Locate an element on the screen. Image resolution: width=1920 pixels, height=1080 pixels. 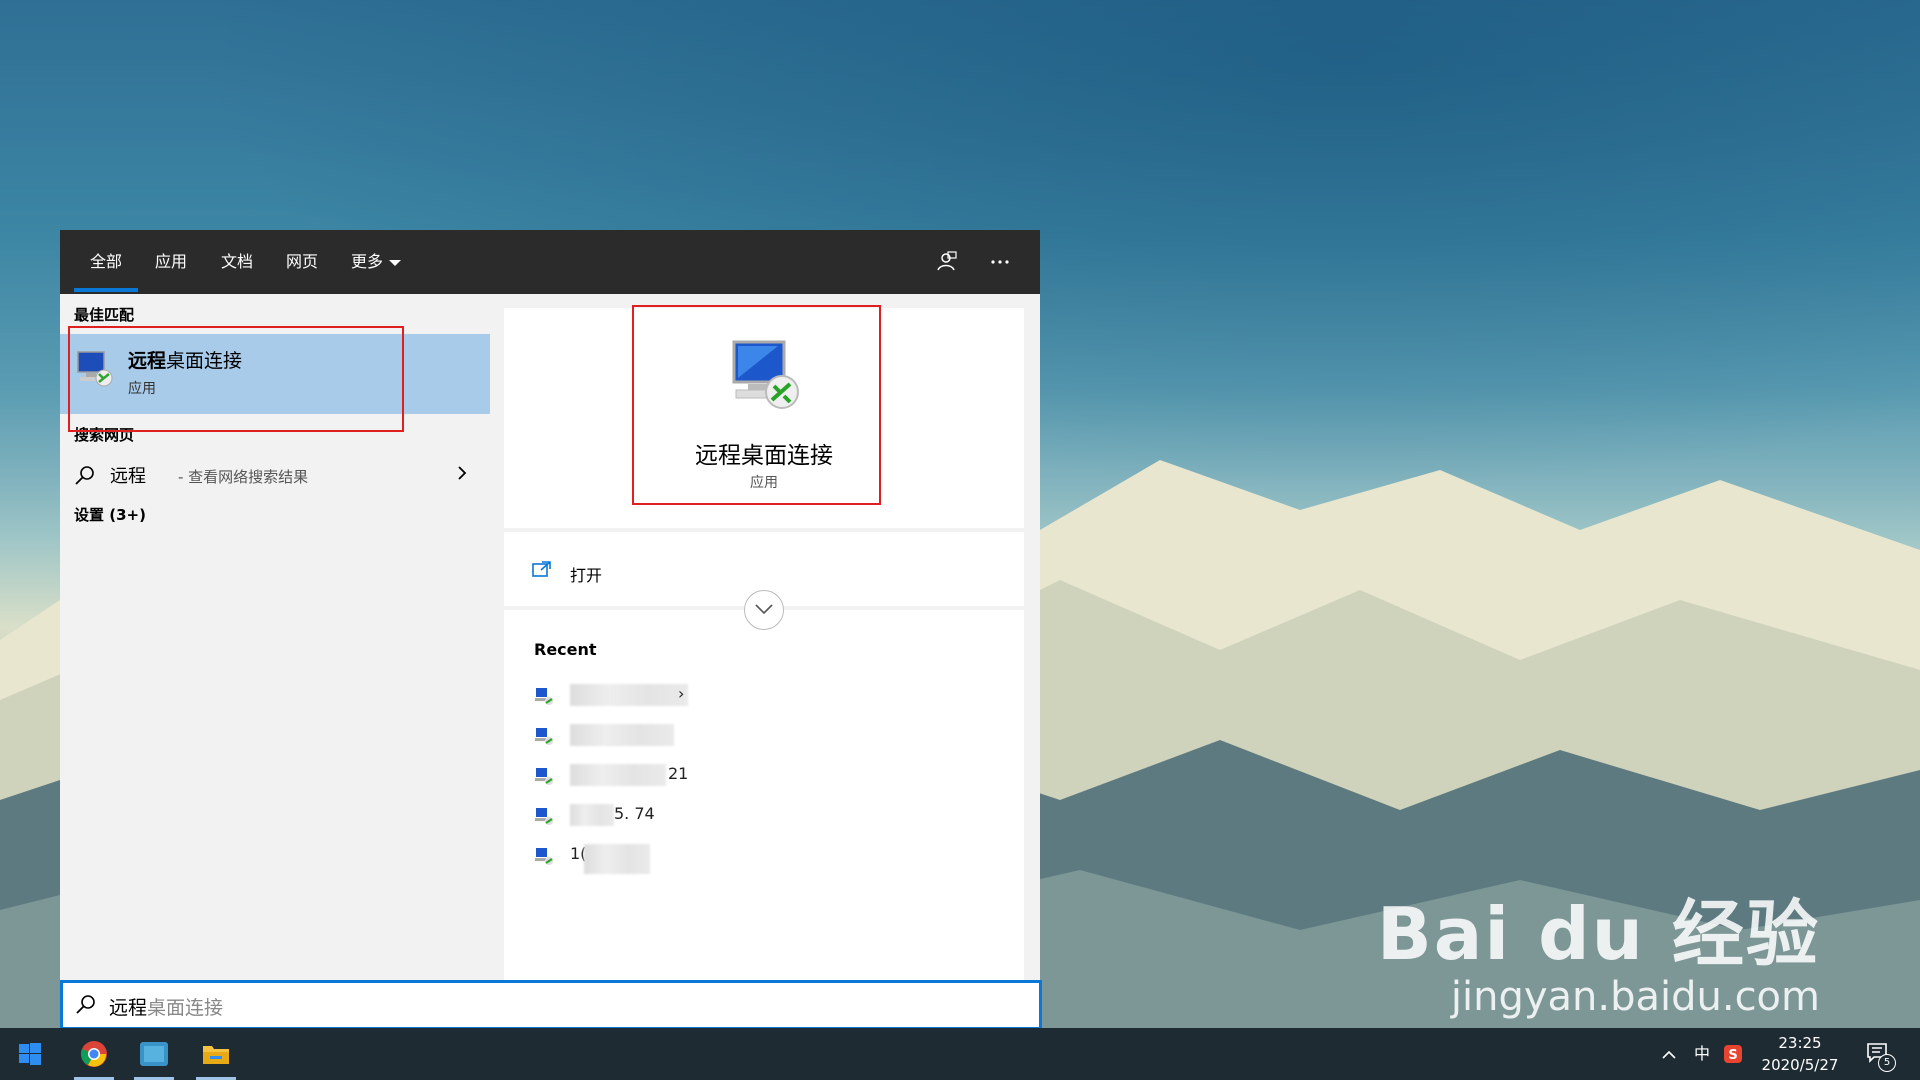
action-center-button: 5 is located at coordinates (1878, 1054).